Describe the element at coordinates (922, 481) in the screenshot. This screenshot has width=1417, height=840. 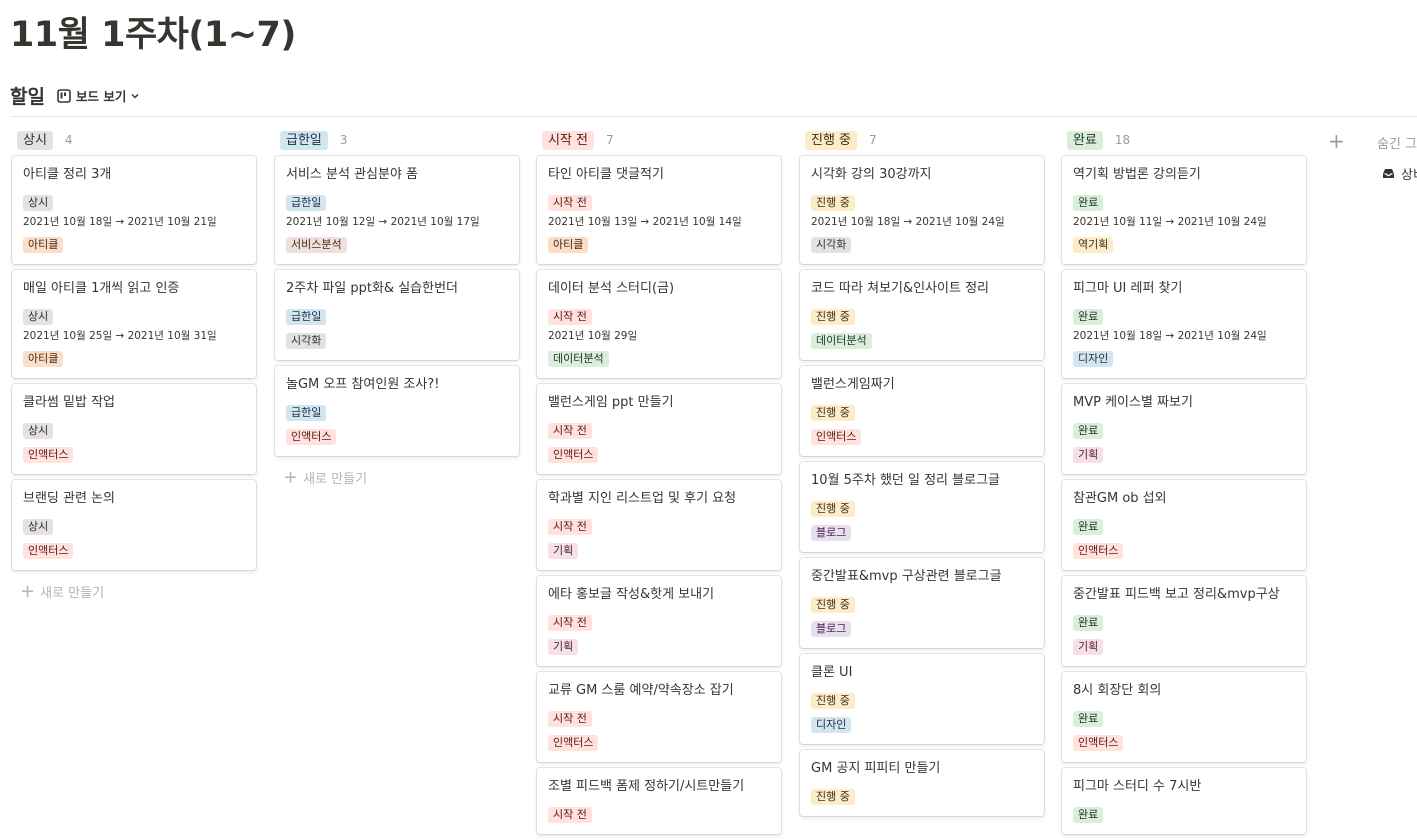
I see `card-title: 10월 5주차 했던 일 정리 블로그글` at that location.